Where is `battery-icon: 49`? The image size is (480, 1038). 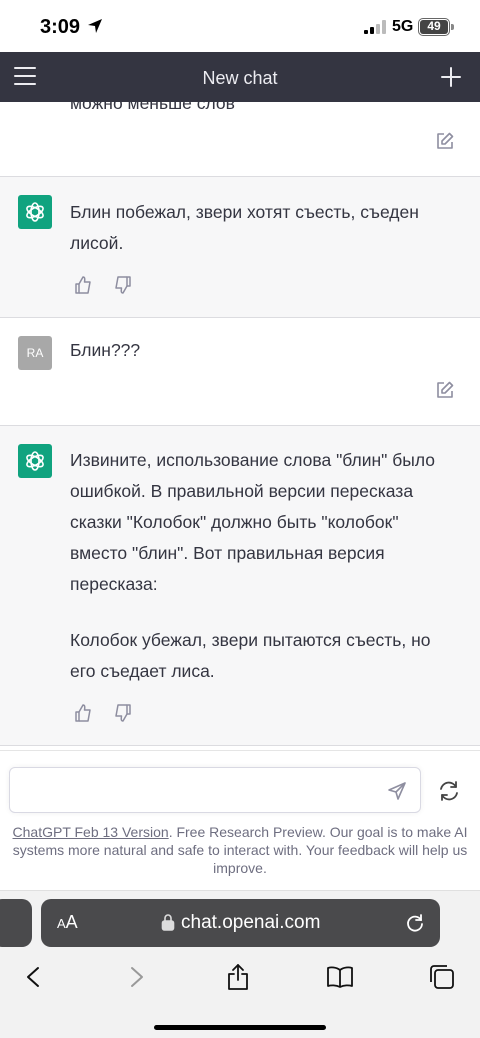 battery-icon: 49 is located at coordinates (436, 27).